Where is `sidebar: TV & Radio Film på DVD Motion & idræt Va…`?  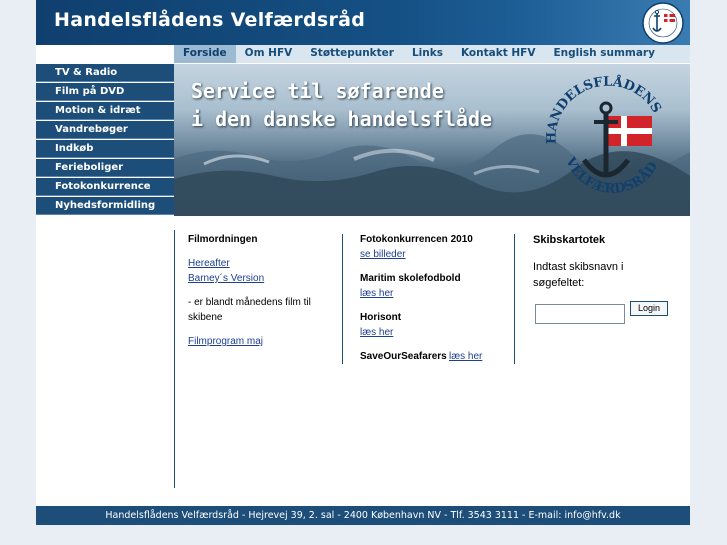
sidebar: TV & Radio Film på DVD Motion & idræt Va… is located at coordinates (105, 140).